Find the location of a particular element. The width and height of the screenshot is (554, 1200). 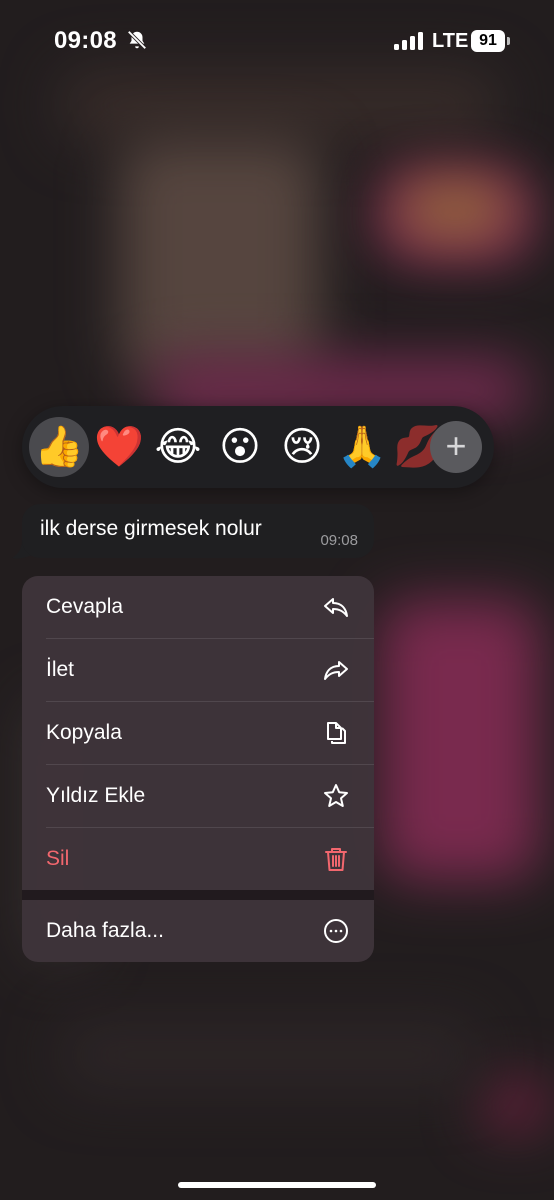

menu-item-label: Cevapla is located at coordinates (85, 606).